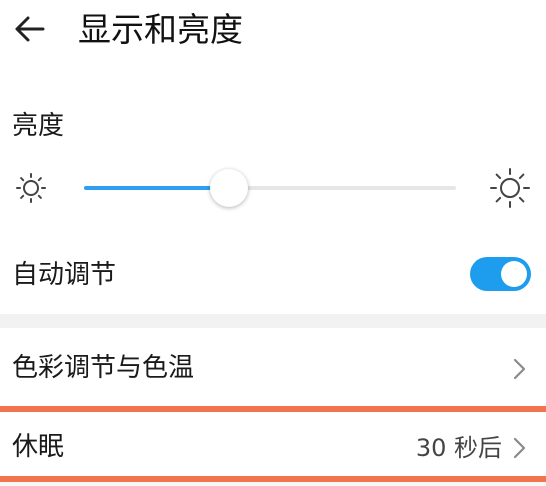  What do you see at coordinates (273, 30) in the screenshot?
I see `header: 显示和亮度` at bounding box center [273, 30].